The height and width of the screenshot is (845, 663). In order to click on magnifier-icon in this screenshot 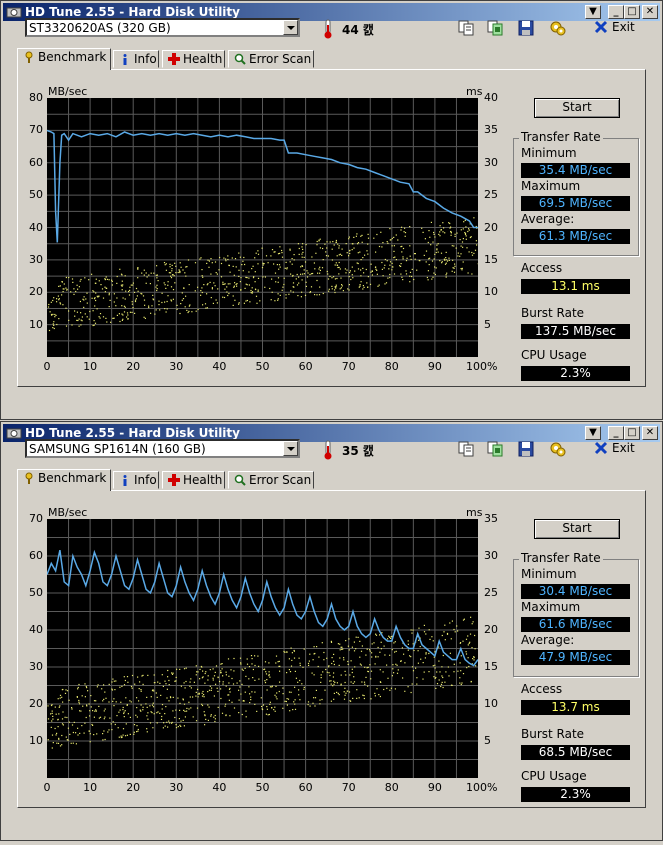, I will do `click(240, 480)`.